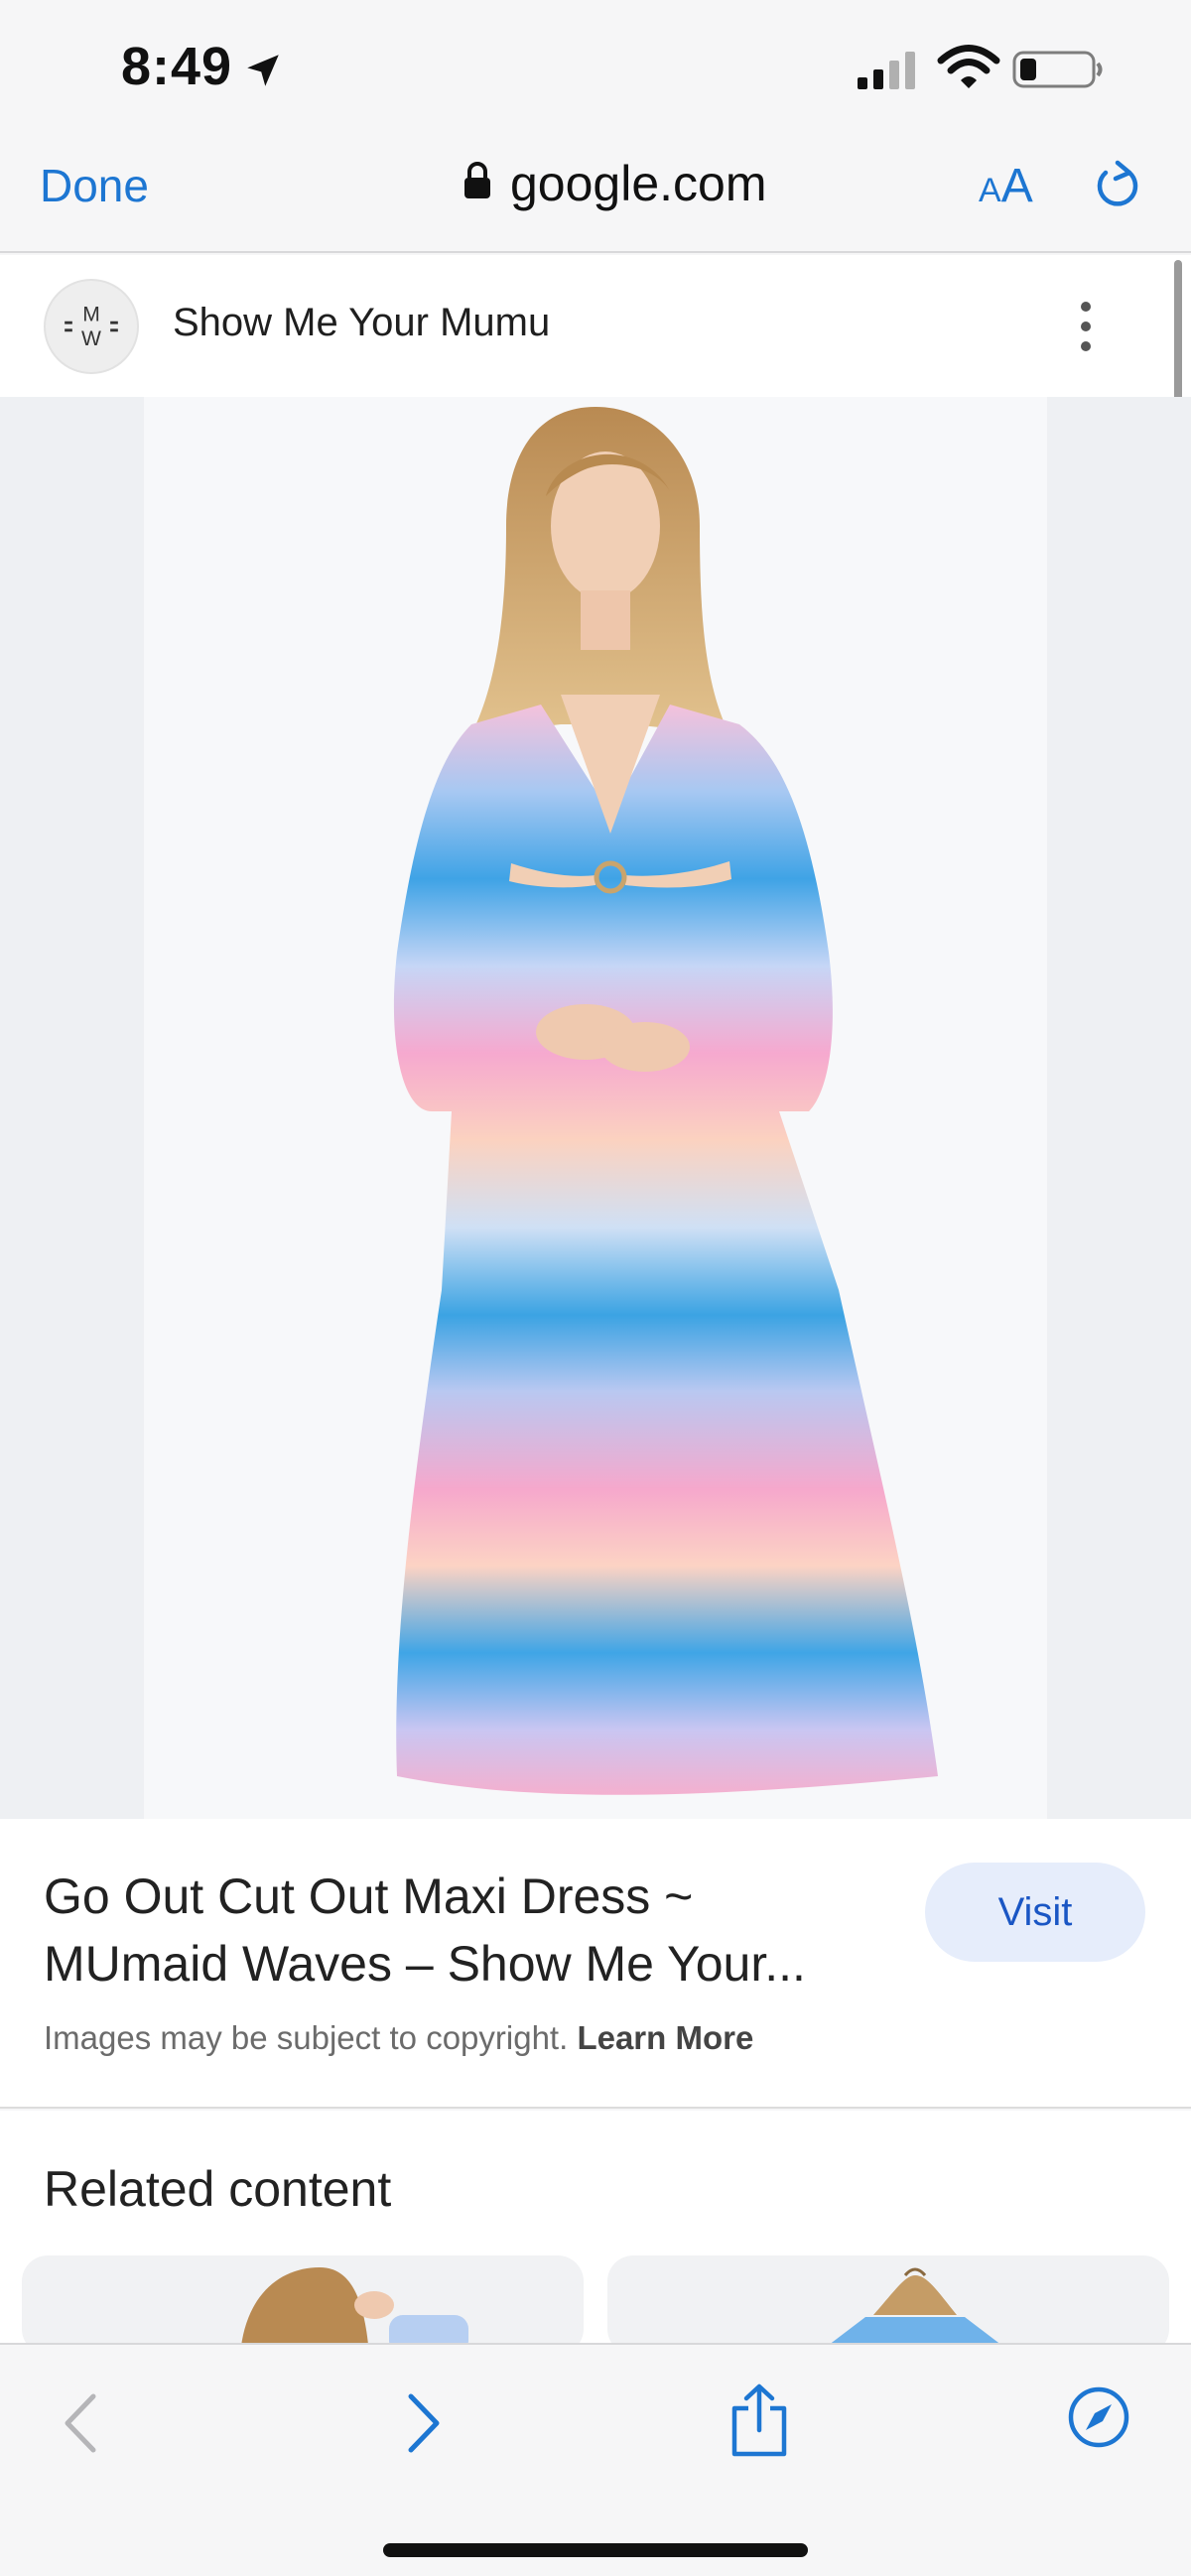  I want to click on status-time: 8:49, so click(177, 67).